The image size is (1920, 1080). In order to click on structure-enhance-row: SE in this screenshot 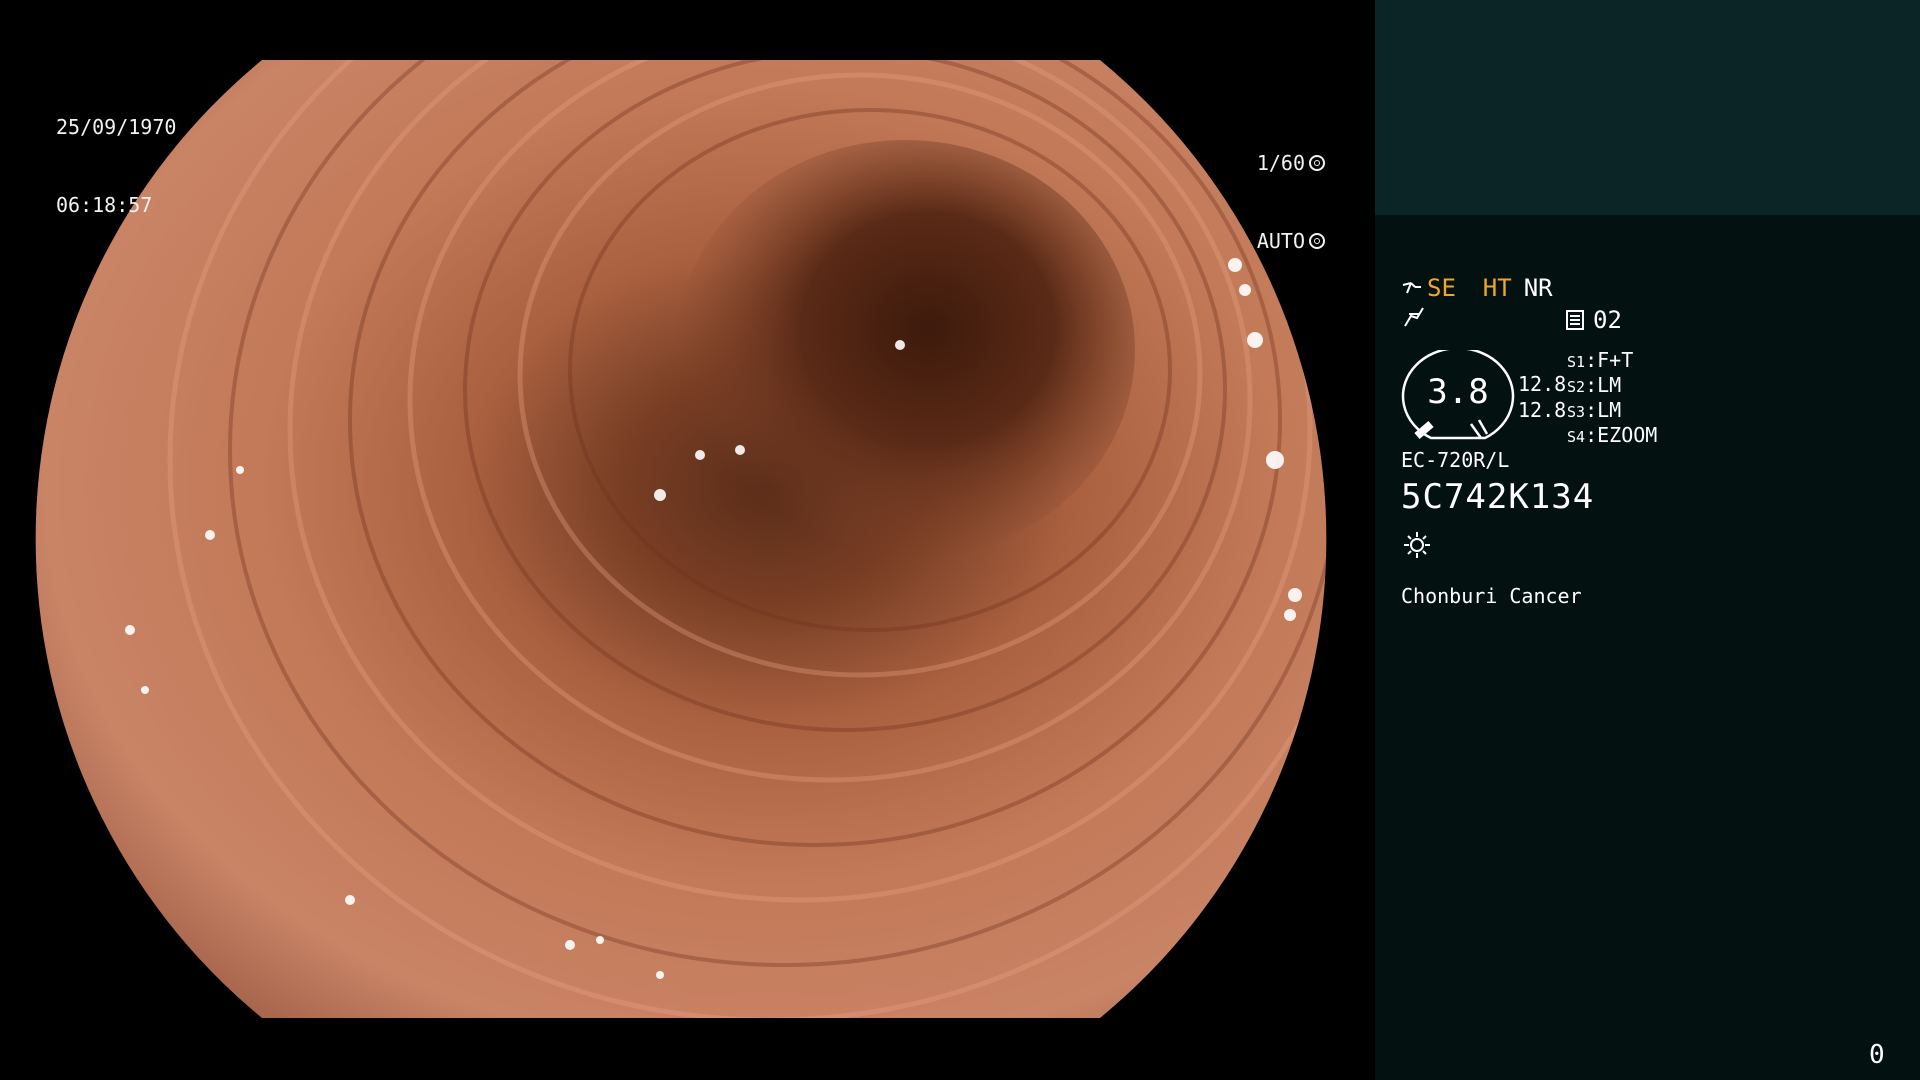, I will do `click(1428, 288)`.